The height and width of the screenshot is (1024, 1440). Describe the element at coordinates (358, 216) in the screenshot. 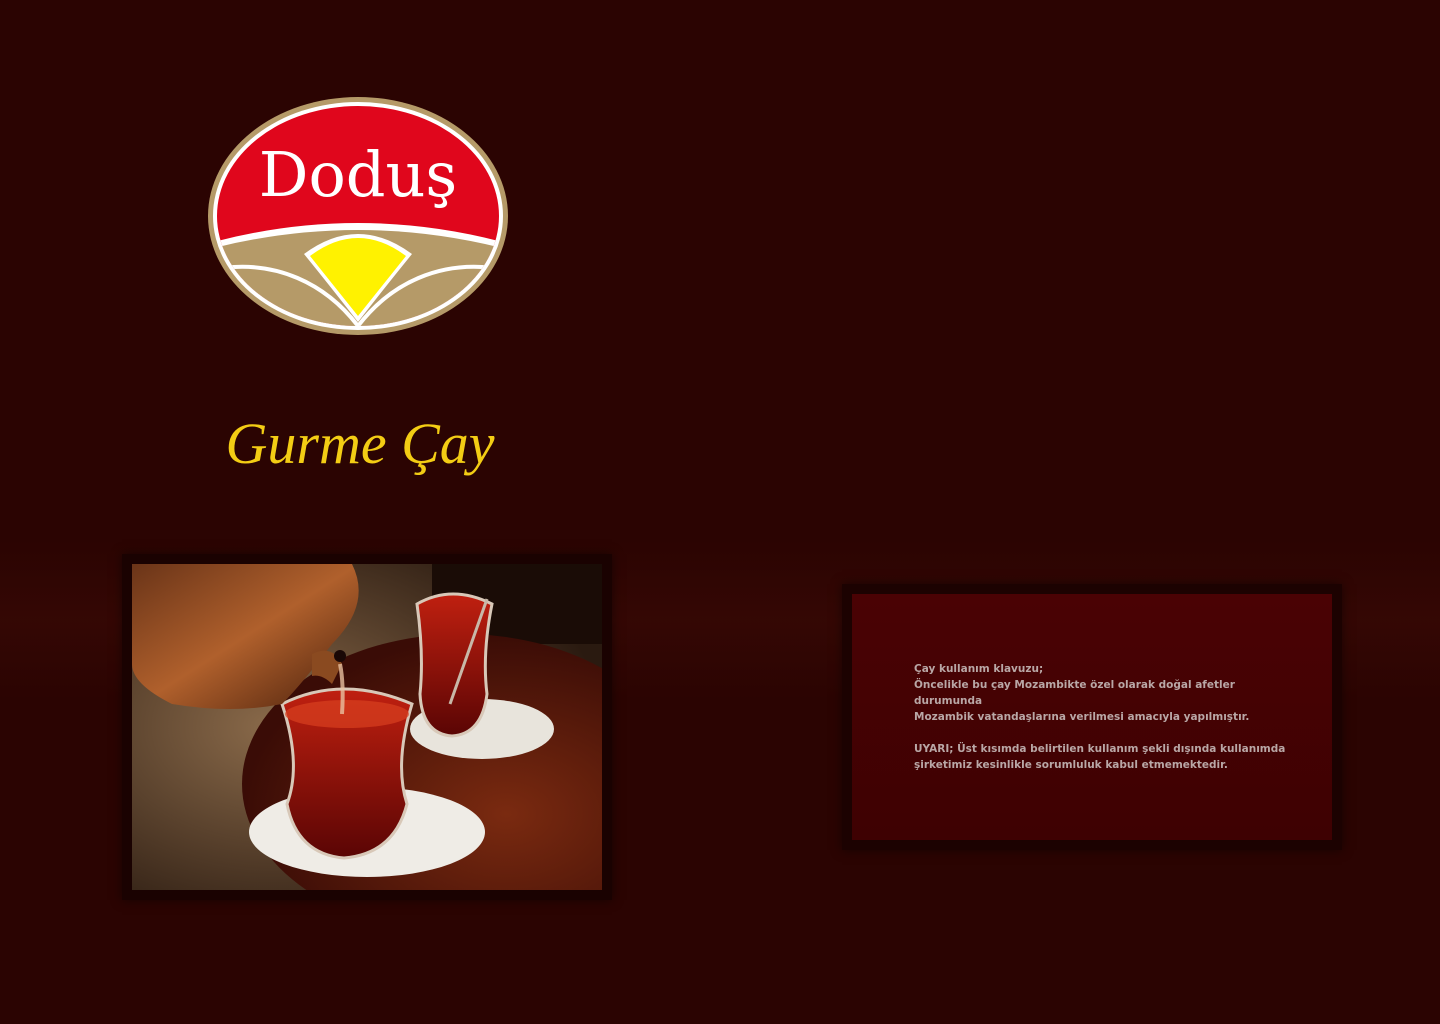

I see `brand-logo: Doduş` at that location.